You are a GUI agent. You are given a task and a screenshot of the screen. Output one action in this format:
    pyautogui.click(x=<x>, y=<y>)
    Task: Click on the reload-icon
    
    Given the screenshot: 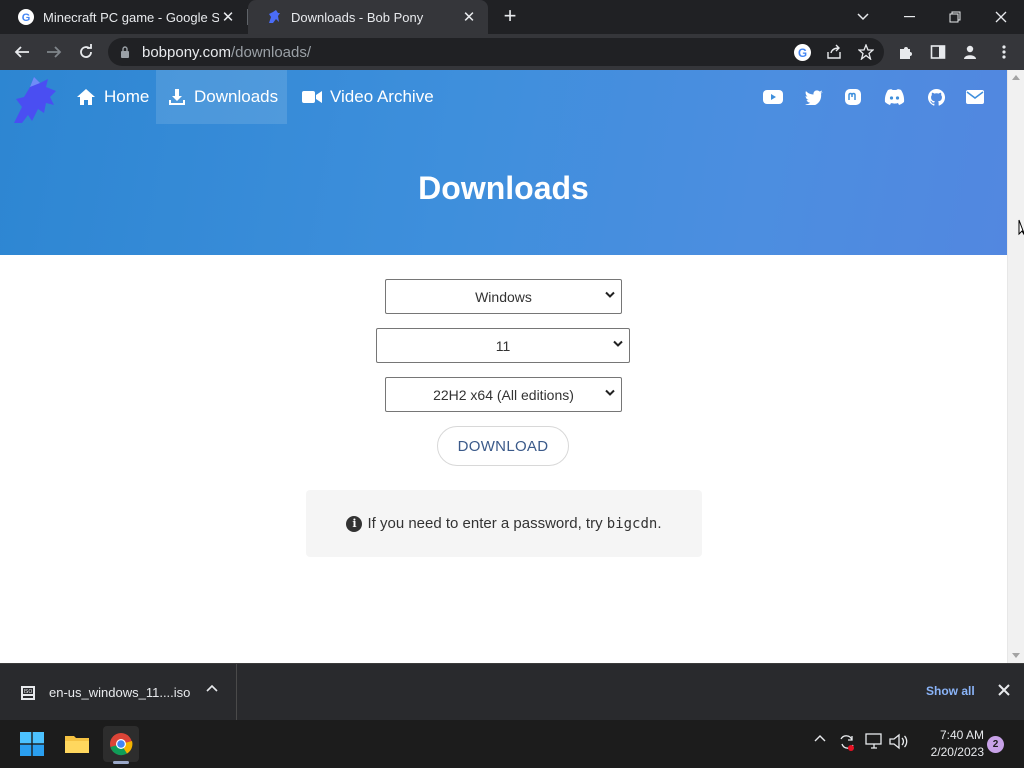 What is the action you would take?
    pyautogui.click(x=86, y=51)
    